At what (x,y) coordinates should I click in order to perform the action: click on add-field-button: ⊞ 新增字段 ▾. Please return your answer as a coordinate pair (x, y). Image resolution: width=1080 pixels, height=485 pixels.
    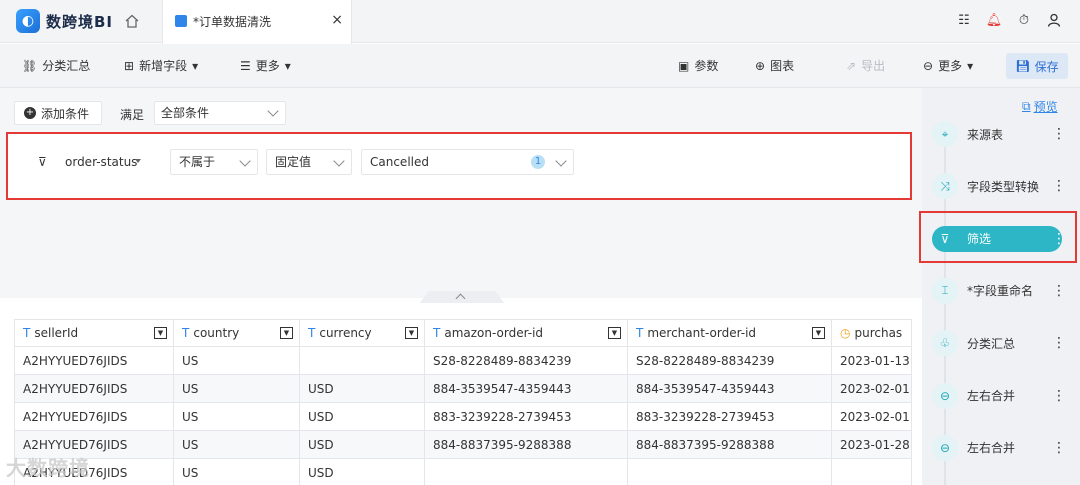
    Looking at the image, I should click on (161, 65).